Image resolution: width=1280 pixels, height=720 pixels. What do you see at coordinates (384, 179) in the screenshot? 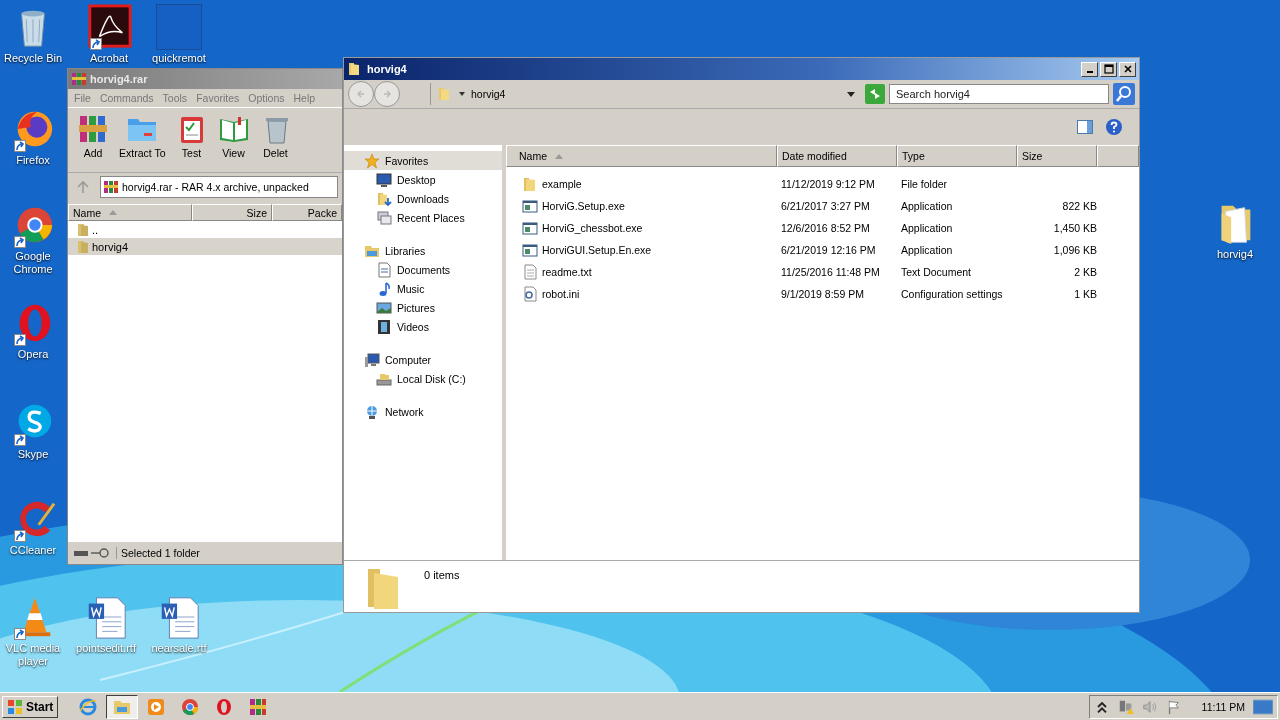
I see `monitor-icon` at bounding box center [384, 179].